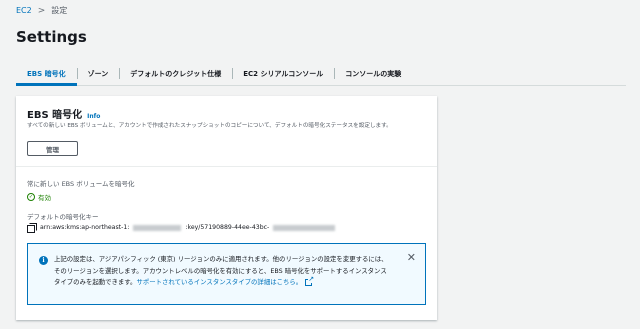  What do you see at coordinates (52, 148) in the screenshot?
I see `manage-button: 管理` at bounding box center [52, 148].